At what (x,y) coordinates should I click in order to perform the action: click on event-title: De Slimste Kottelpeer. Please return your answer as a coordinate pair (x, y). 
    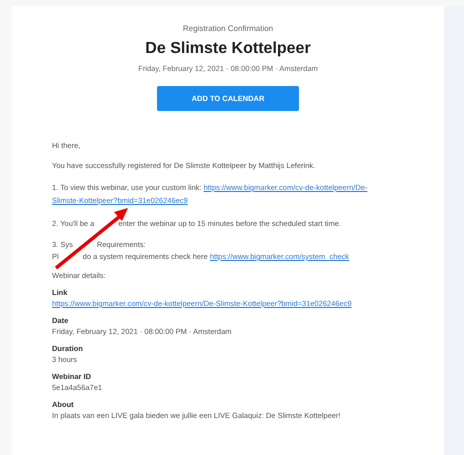
    Looking at the image, I should click on (228, 49).